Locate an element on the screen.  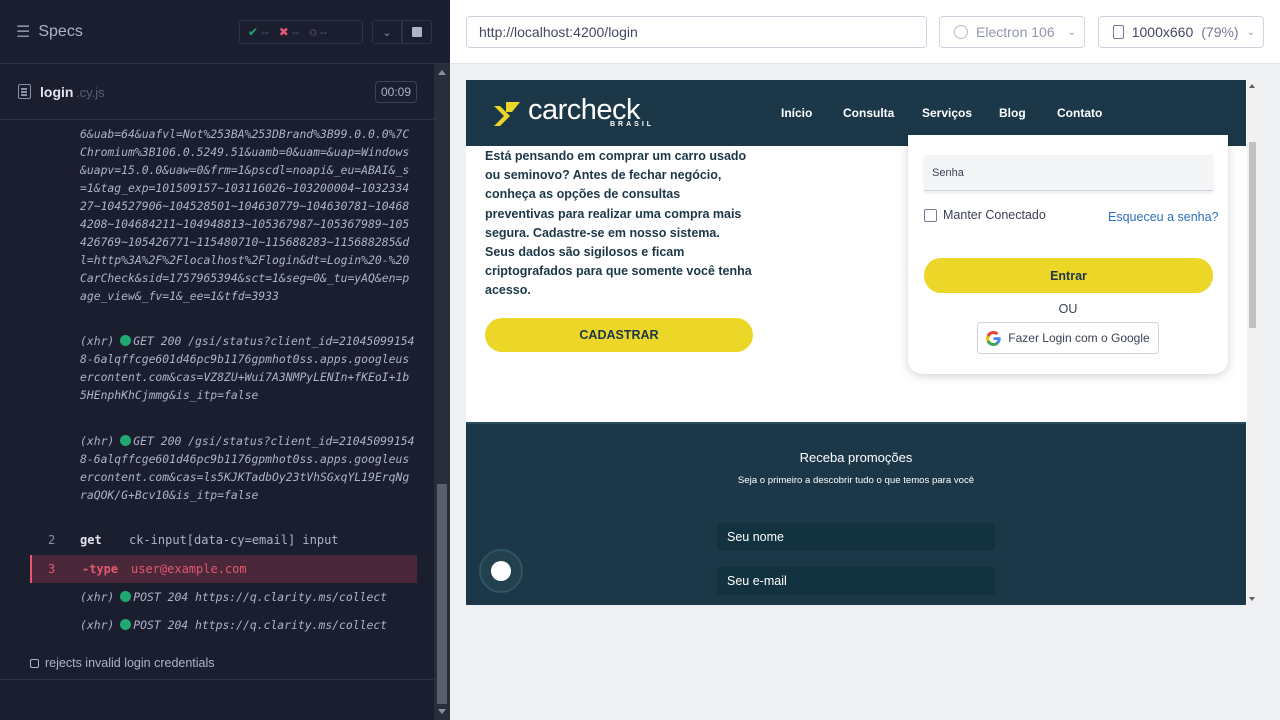
aut-scrollbar is located at coordinates (1252, 342).